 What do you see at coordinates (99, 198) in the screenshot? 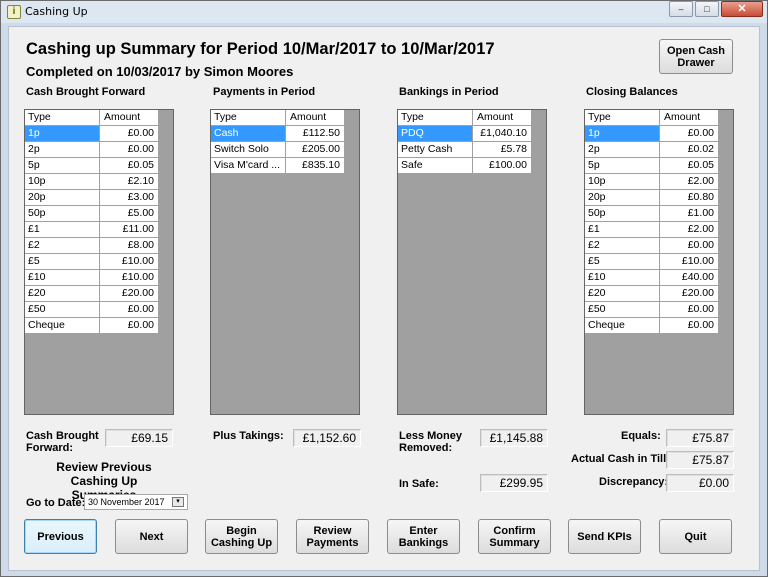
I see `table-row: 20p £3.00` at bounding box center [99, 198].